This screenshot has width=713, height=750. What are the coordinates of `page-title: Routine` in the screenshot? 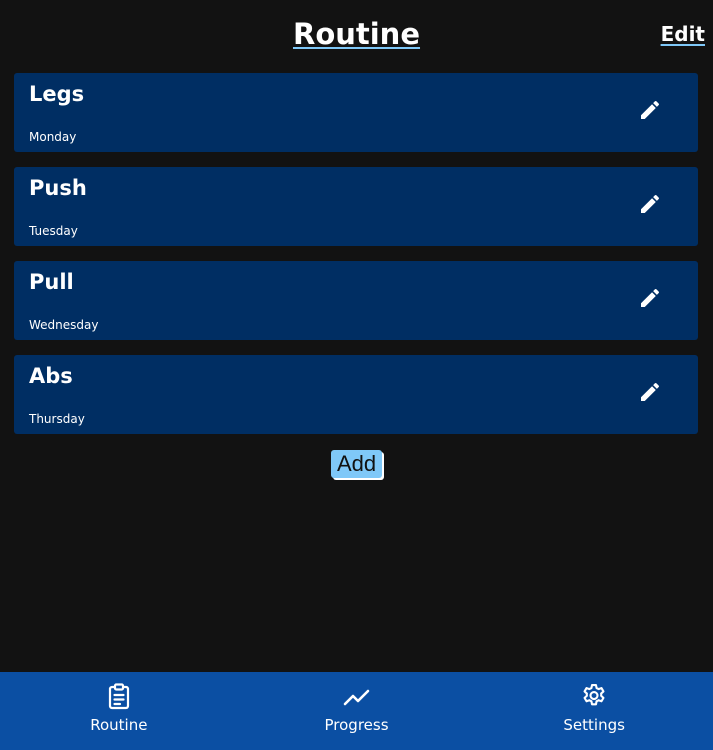 It's located at (356, 34).